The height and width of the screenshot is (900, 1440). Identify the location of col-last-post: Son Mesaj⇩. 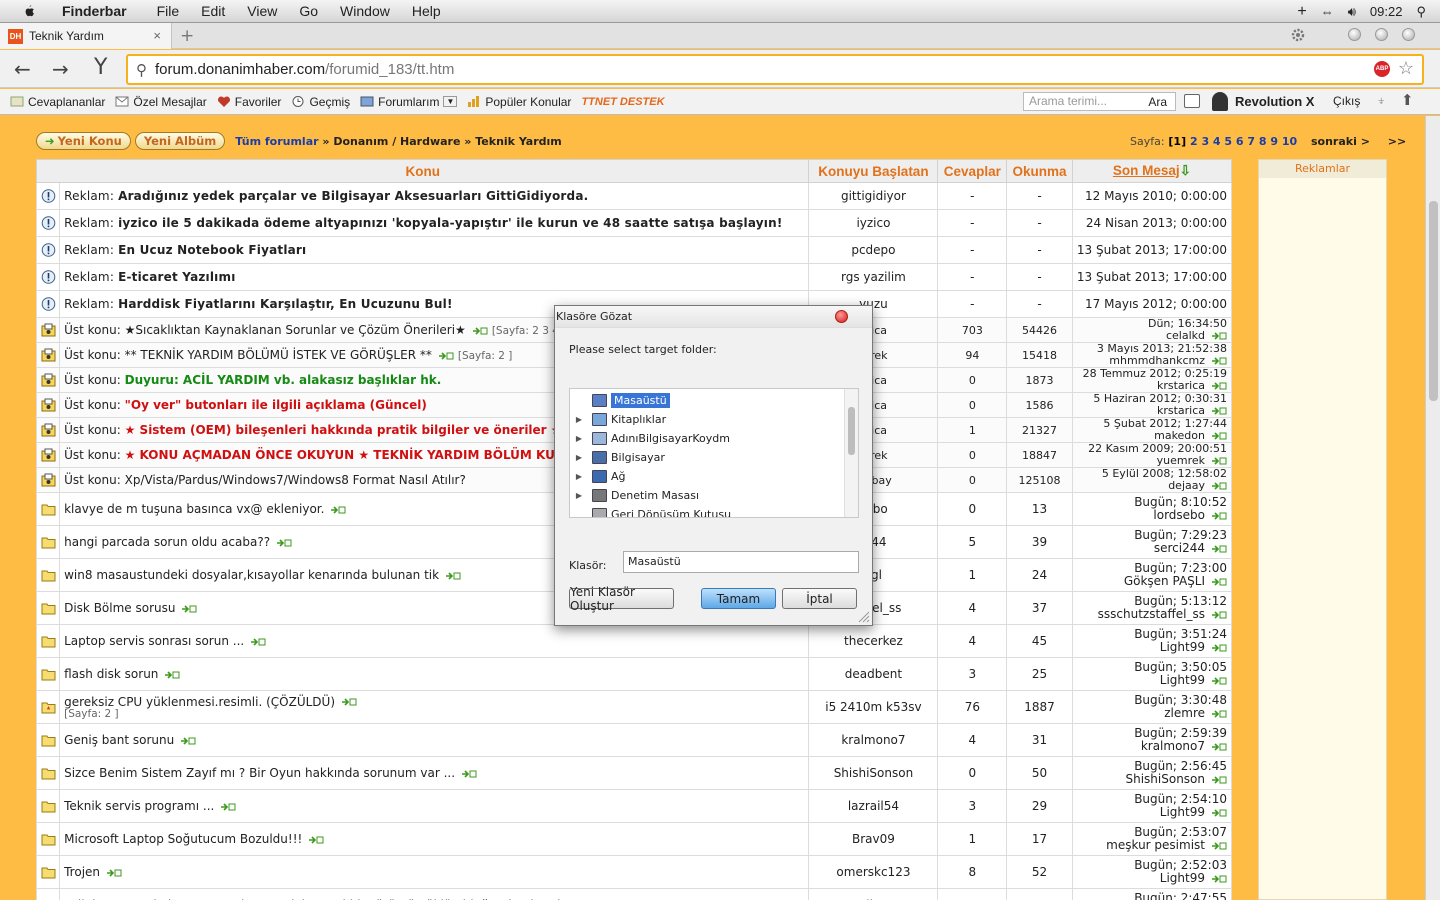
(1152, 171).